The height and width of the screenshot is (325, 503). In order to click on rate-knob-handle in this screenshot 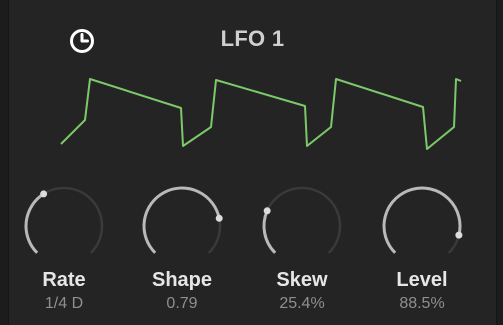, I will do `click(44, 194)`.